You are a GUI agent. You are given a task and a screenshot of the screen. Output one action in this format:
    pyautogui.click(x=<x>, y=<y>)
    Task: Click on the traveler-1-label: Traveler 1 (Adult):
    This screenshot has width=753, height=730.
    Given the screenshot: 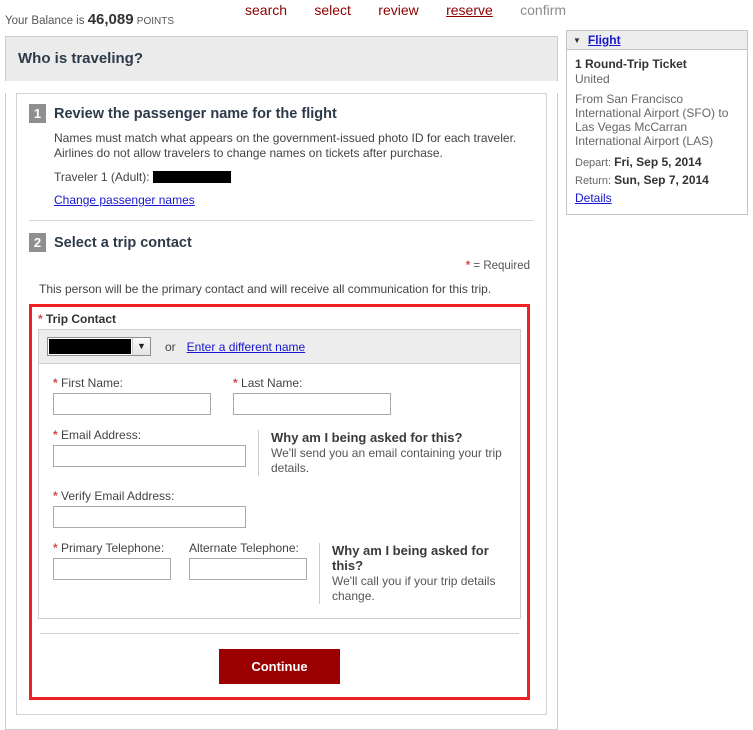 What is the action you would take?
    pyautogui.click(x=102, y=177)
    